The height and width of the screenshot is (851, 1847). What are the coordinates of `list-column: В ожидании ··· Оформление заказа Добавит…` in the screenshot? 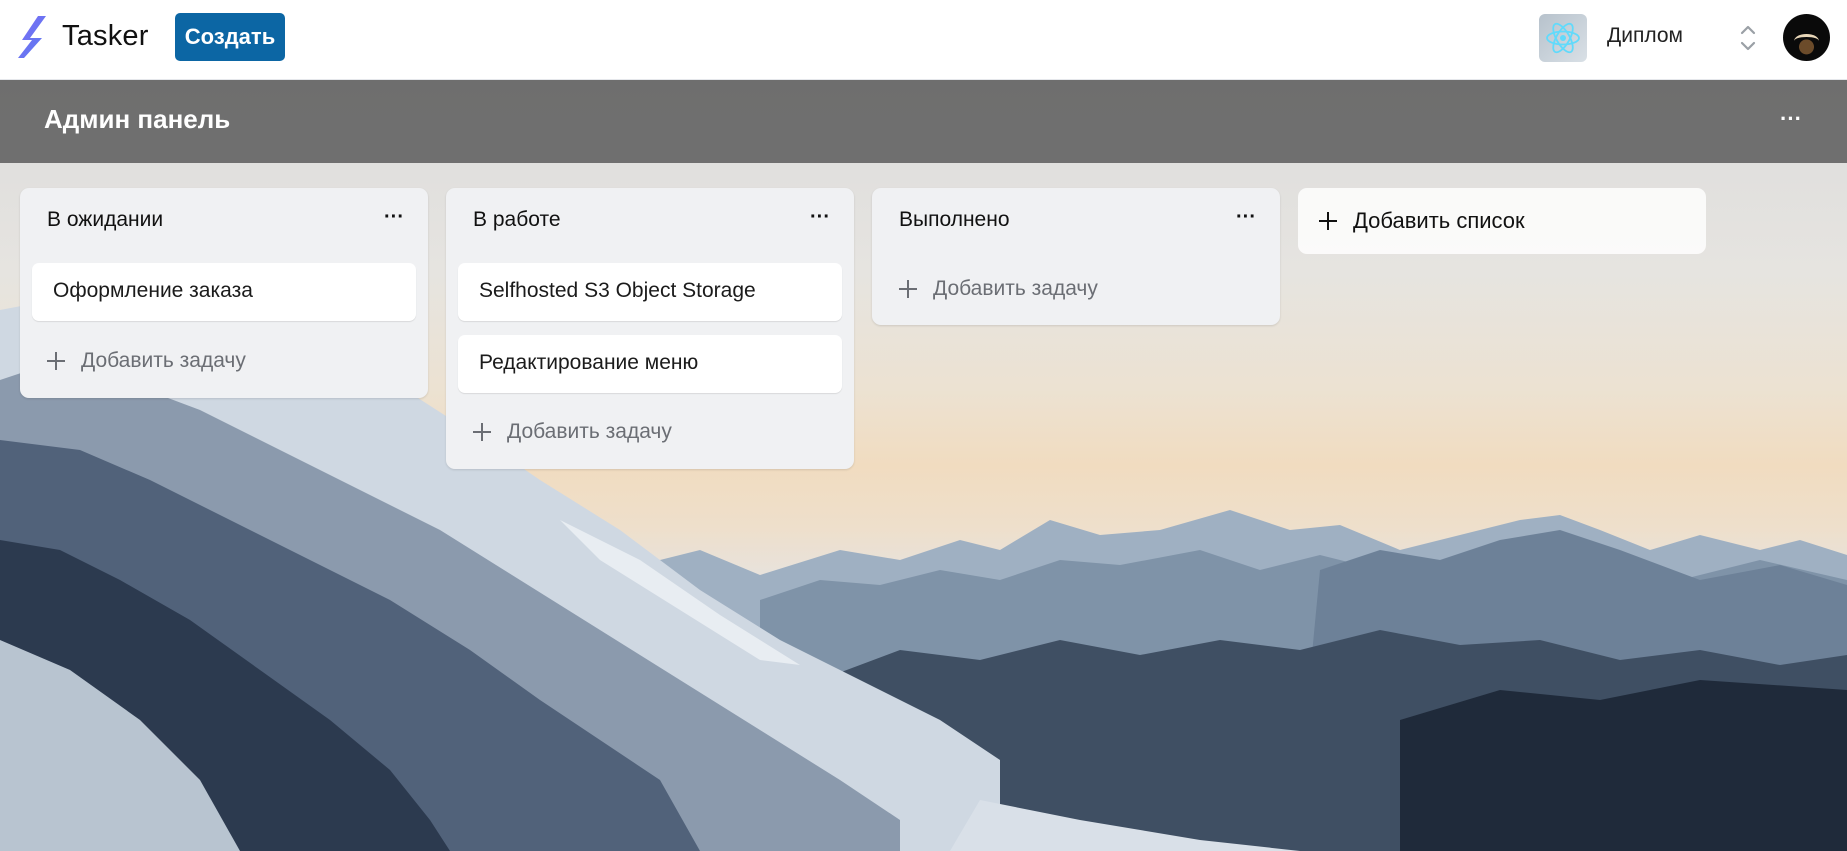 It's located at (224, 293).